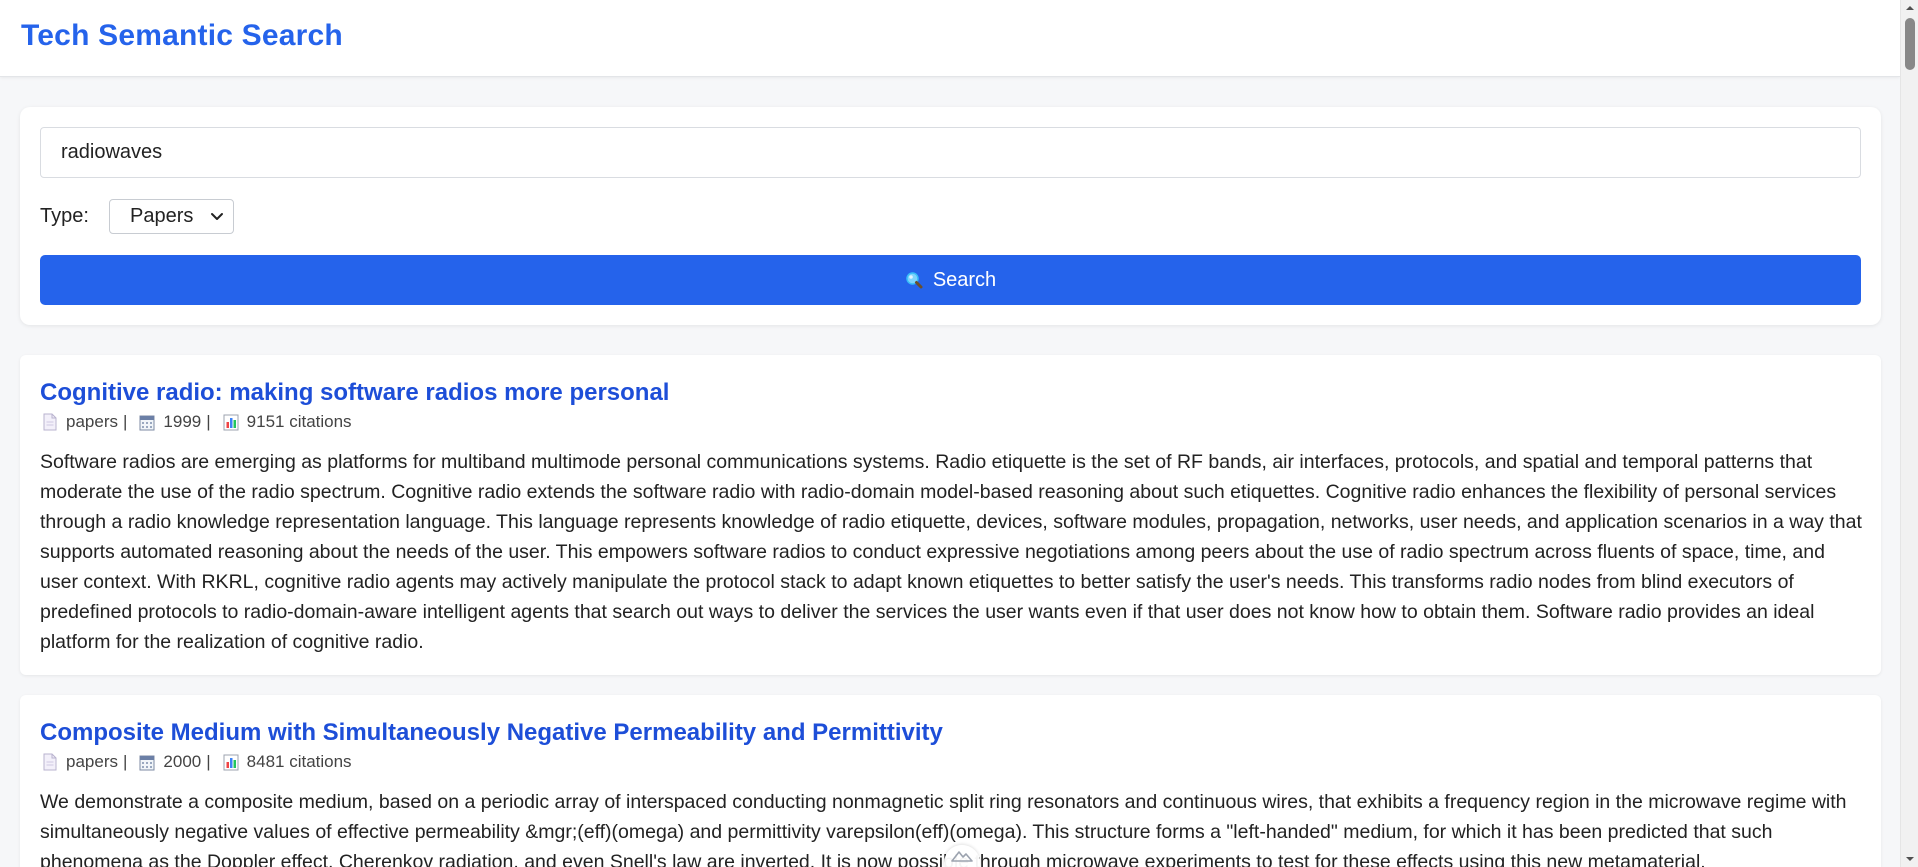 The width and height of the screenshot is (1918, 867). I want to click on result-citations: 8481 citations, so click(299, 761).